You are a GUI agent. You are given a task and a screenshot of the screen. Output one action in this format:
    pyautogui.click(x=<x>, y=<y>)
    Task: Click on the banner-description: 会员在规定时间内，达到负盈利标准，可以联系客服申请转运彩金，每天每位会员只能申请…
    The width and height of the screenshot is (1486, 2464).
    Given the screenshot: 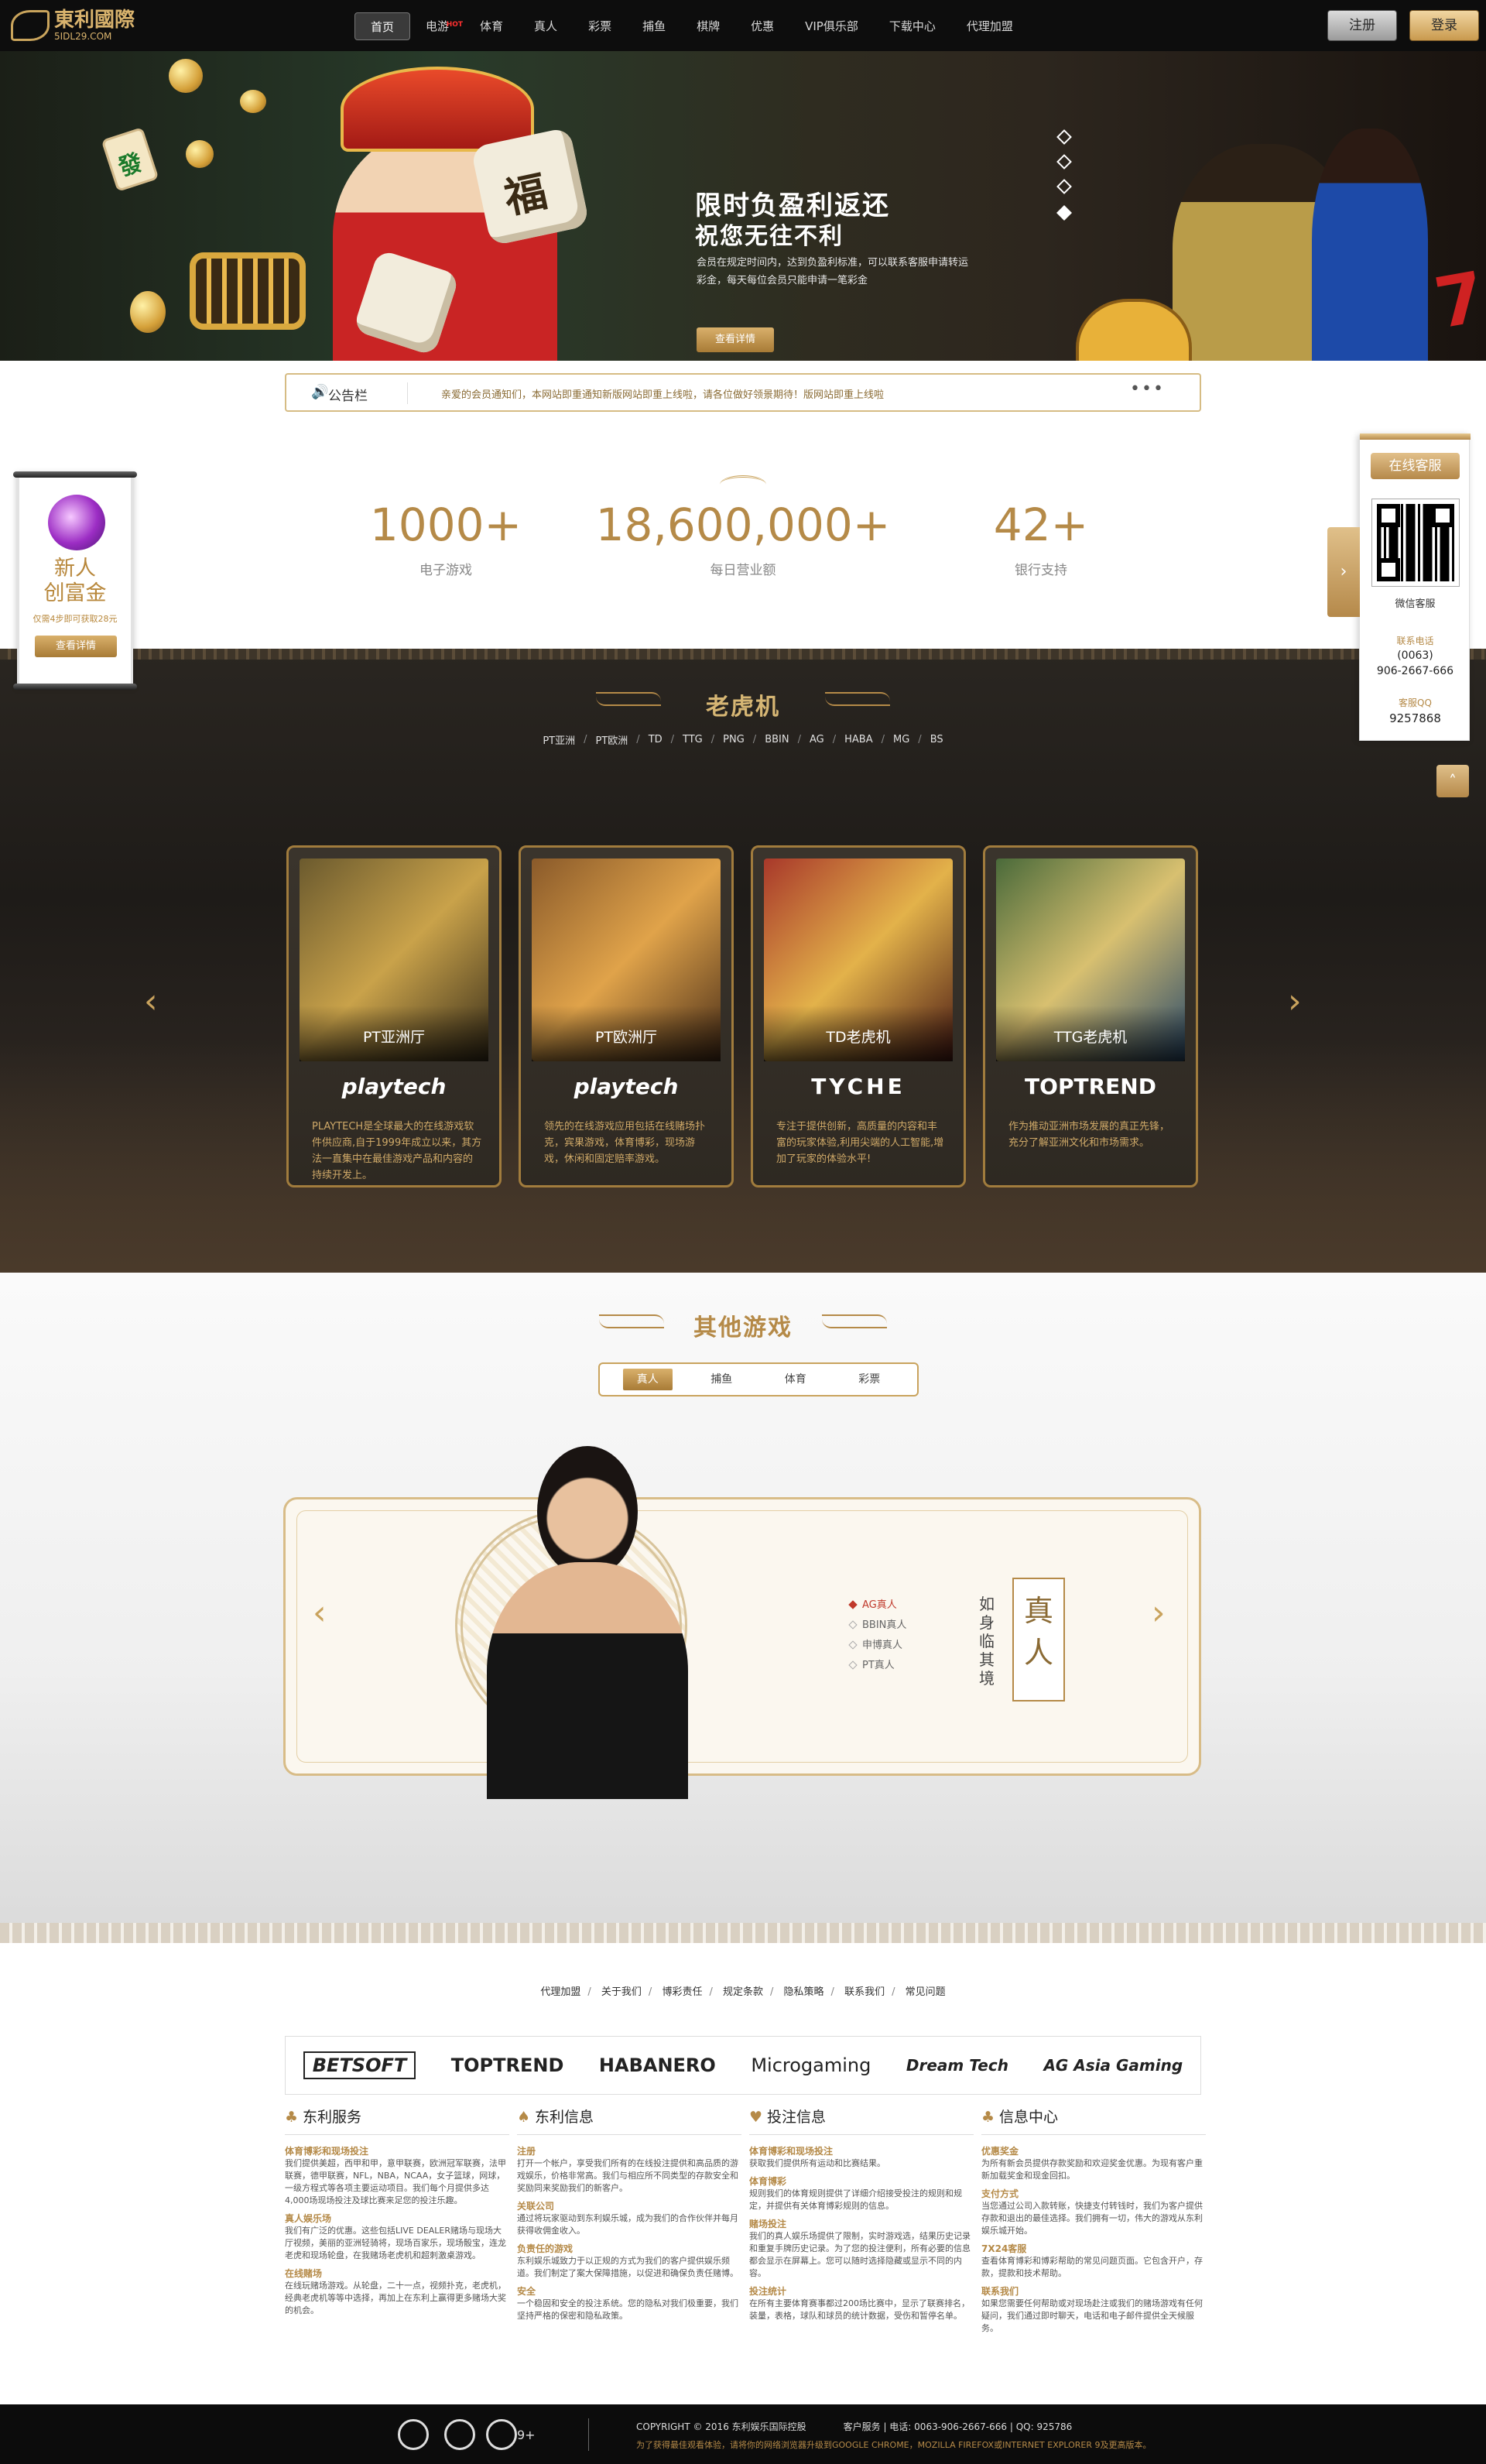 What is the action you would take?
    pyautogui.click(x=833, y=271)
    